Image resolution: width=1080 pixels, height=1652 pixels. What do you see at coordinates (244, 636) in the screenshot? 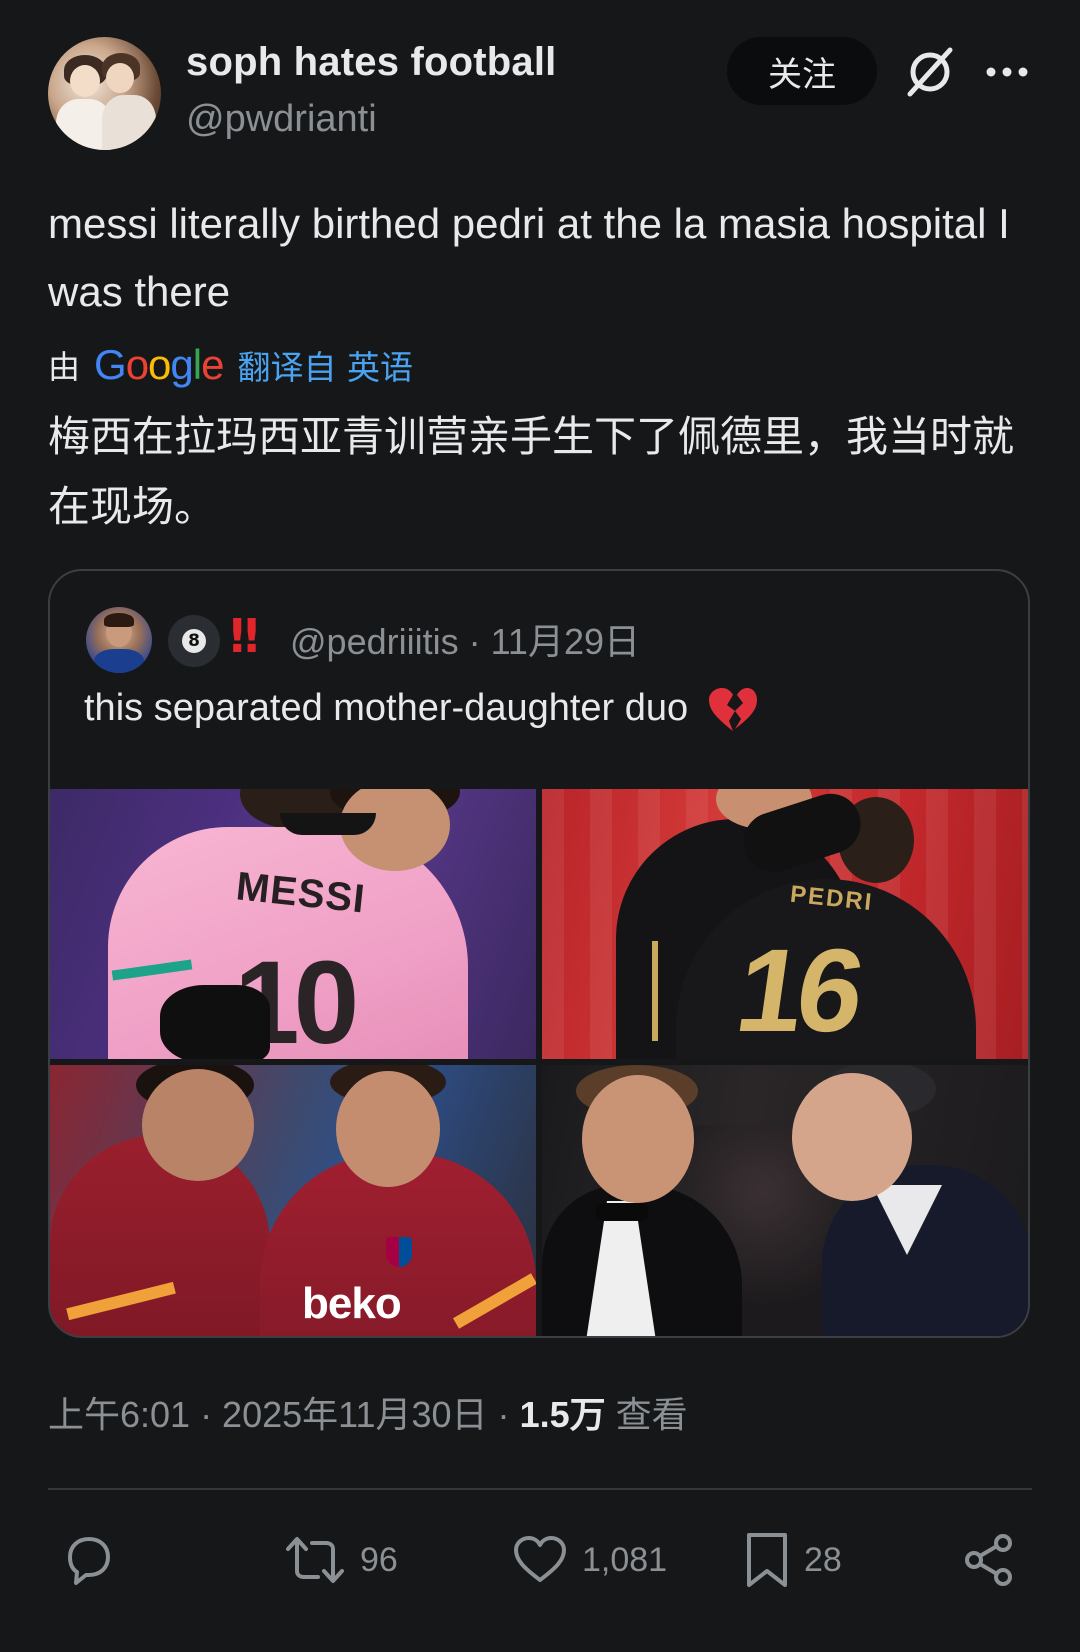
I see `double-exclamation-emoji: ‼` at bounding box center [244, 636].